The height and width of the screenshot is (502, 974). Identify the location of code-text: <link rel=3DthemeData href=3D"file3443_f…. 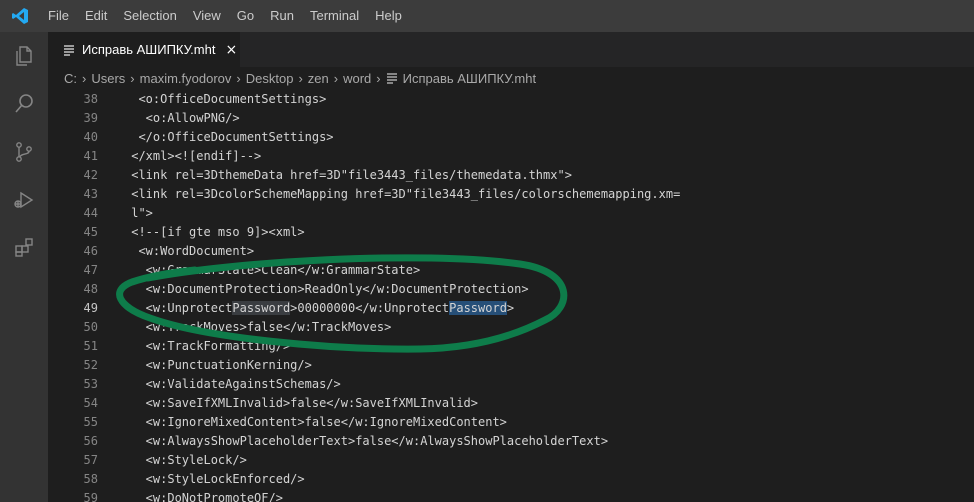
(348, 175).